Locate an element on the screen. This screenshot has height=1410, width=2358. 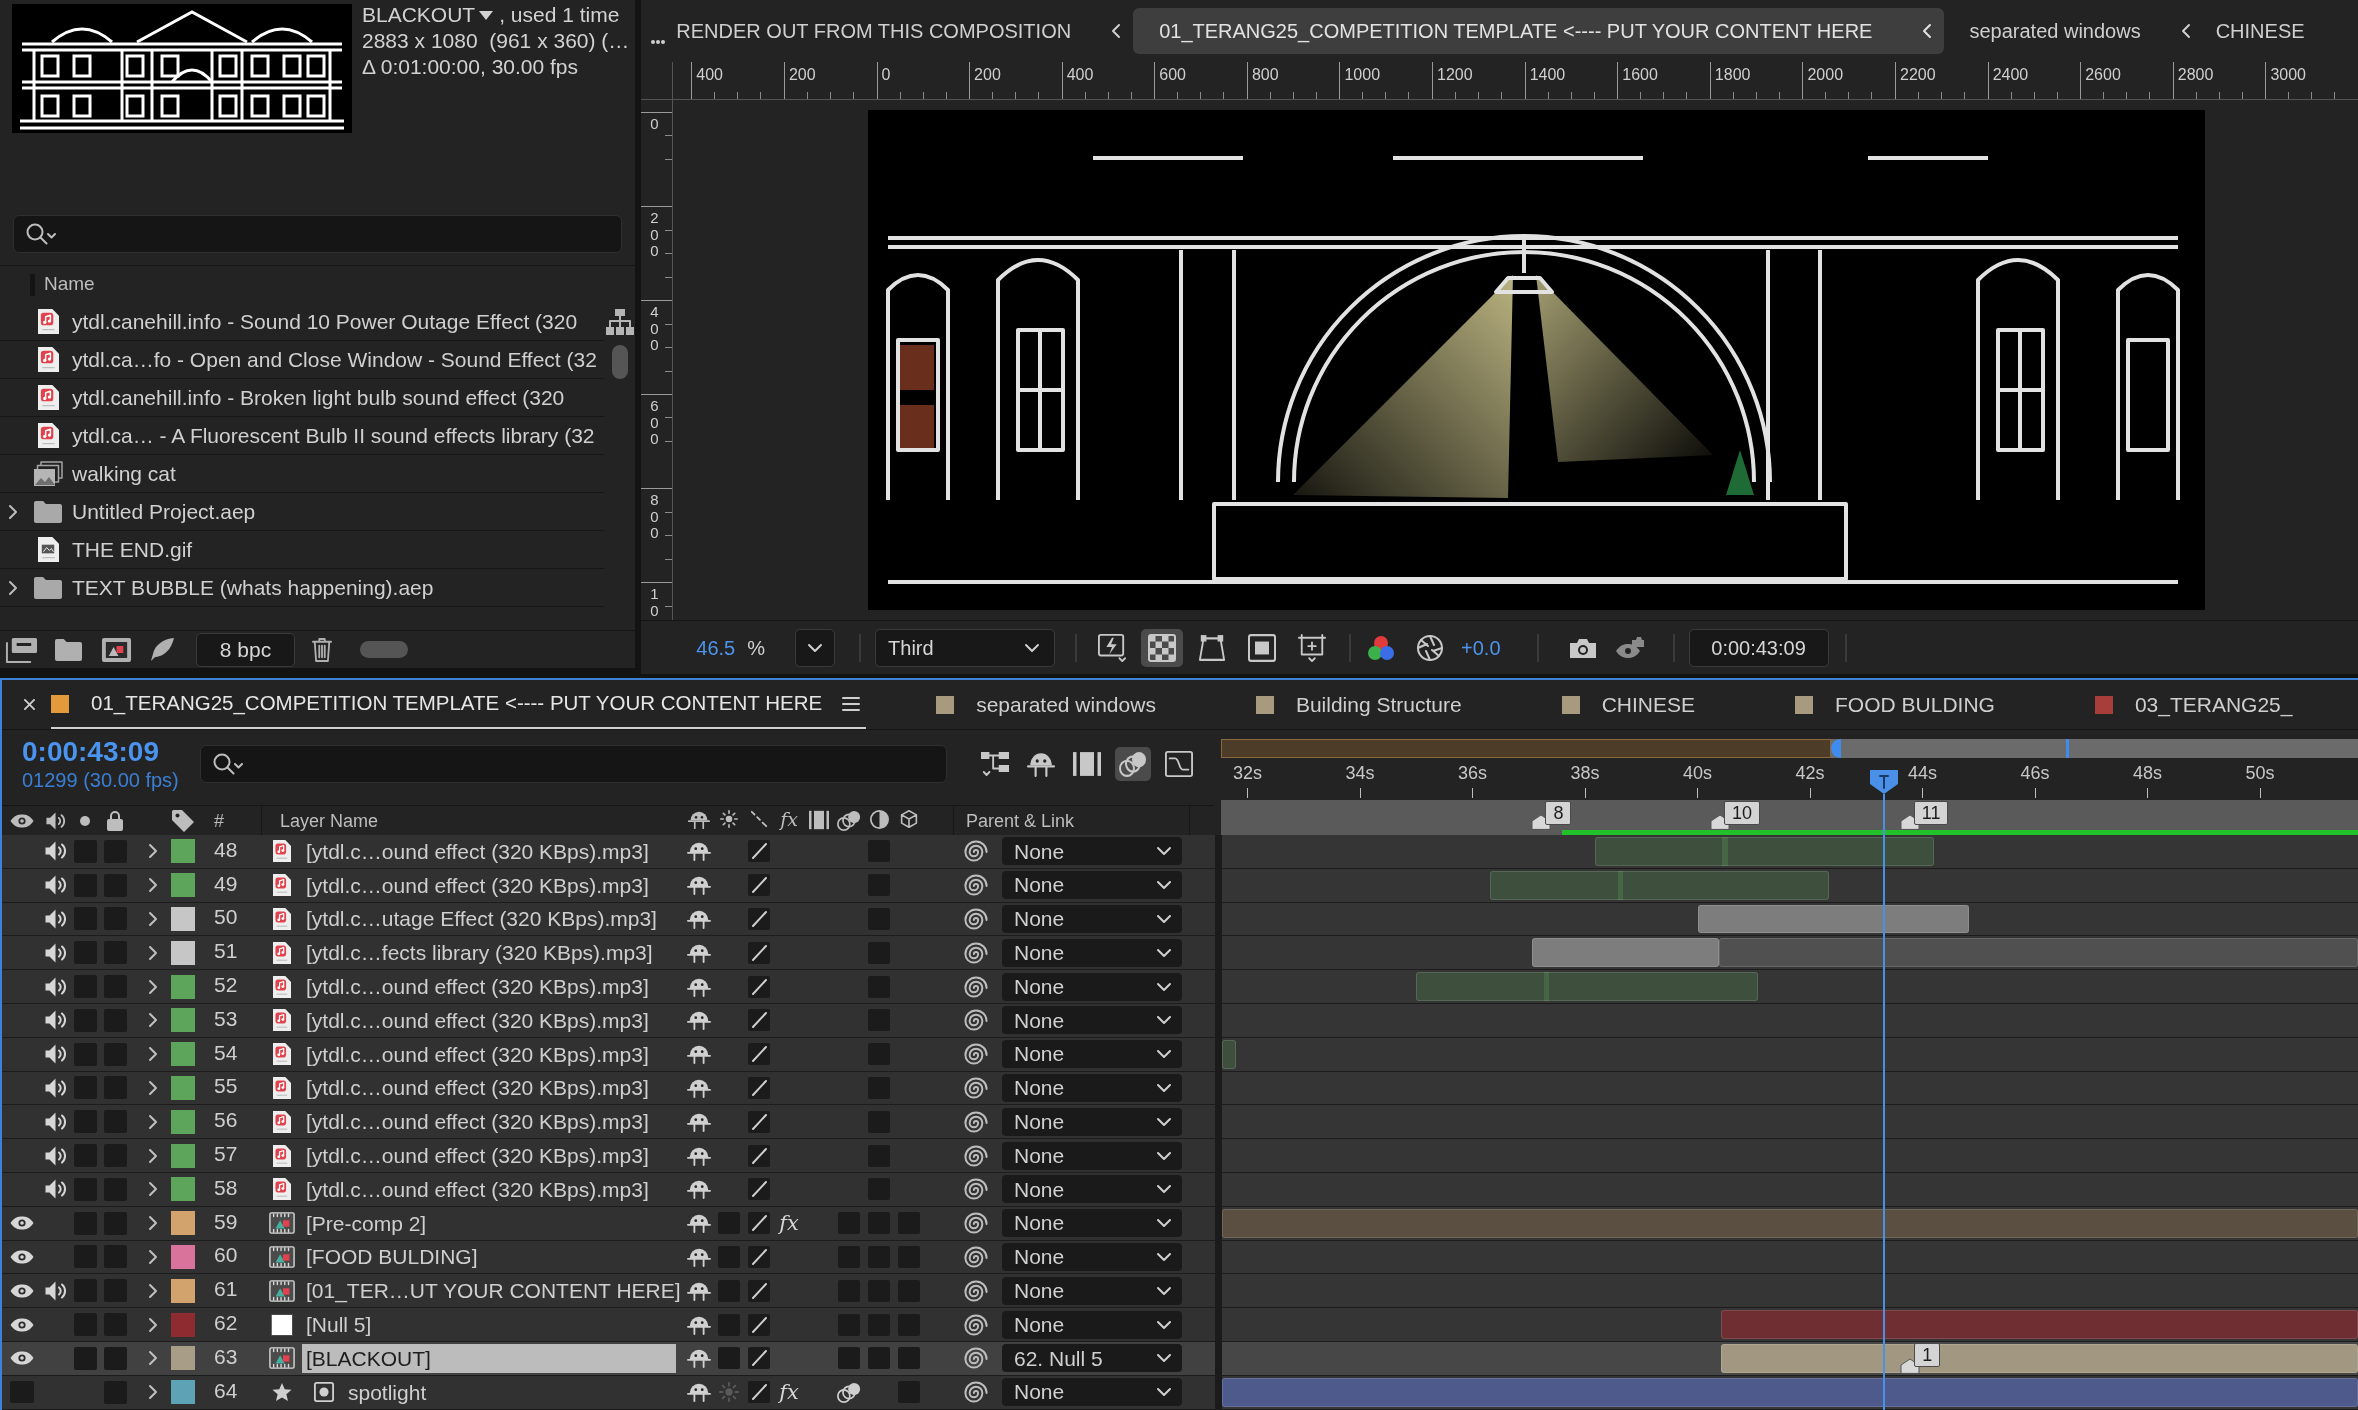
project-search-field is located at coordinates (318, 234).